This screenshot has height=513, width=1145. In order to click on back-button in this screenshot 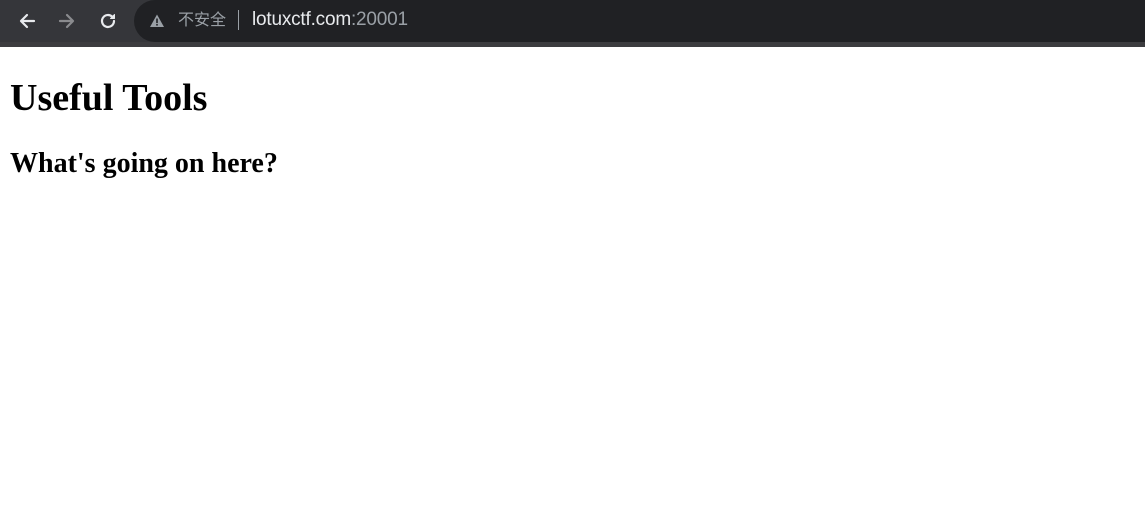, I will do `click(27, 21)`.